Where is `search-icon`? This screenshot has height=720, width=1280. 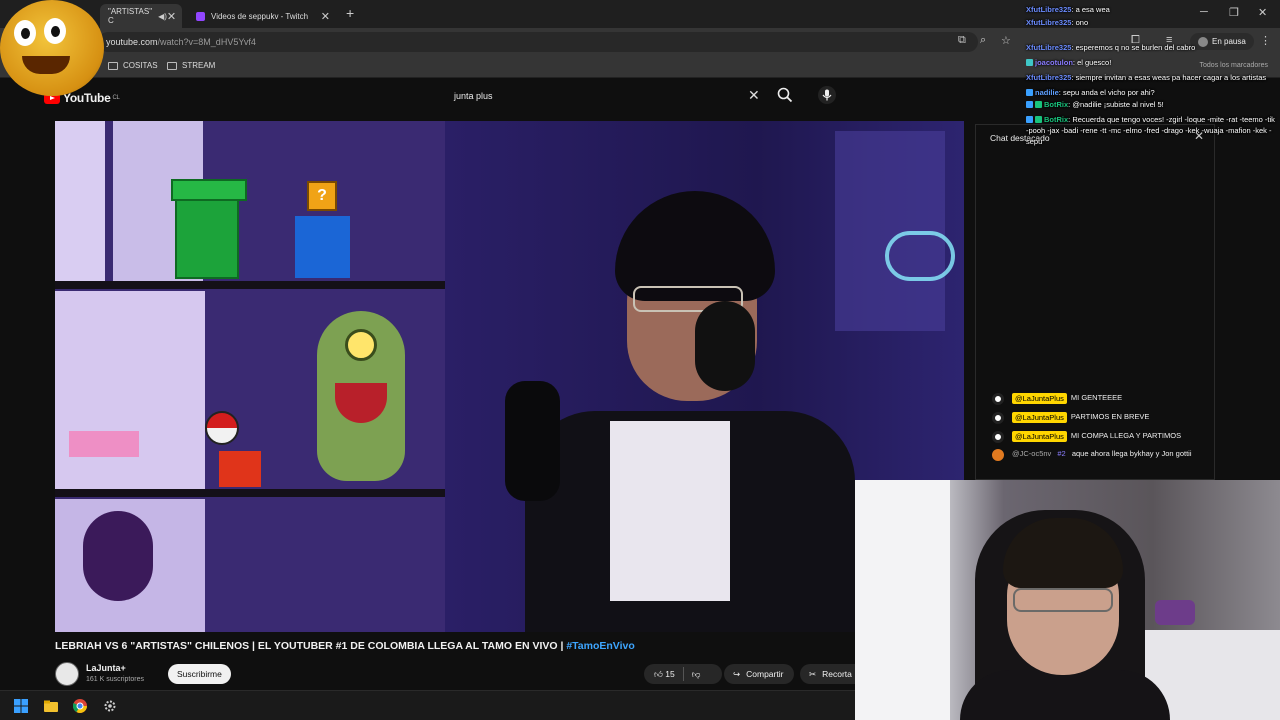 search-icon is located at coordinates (785, 95).